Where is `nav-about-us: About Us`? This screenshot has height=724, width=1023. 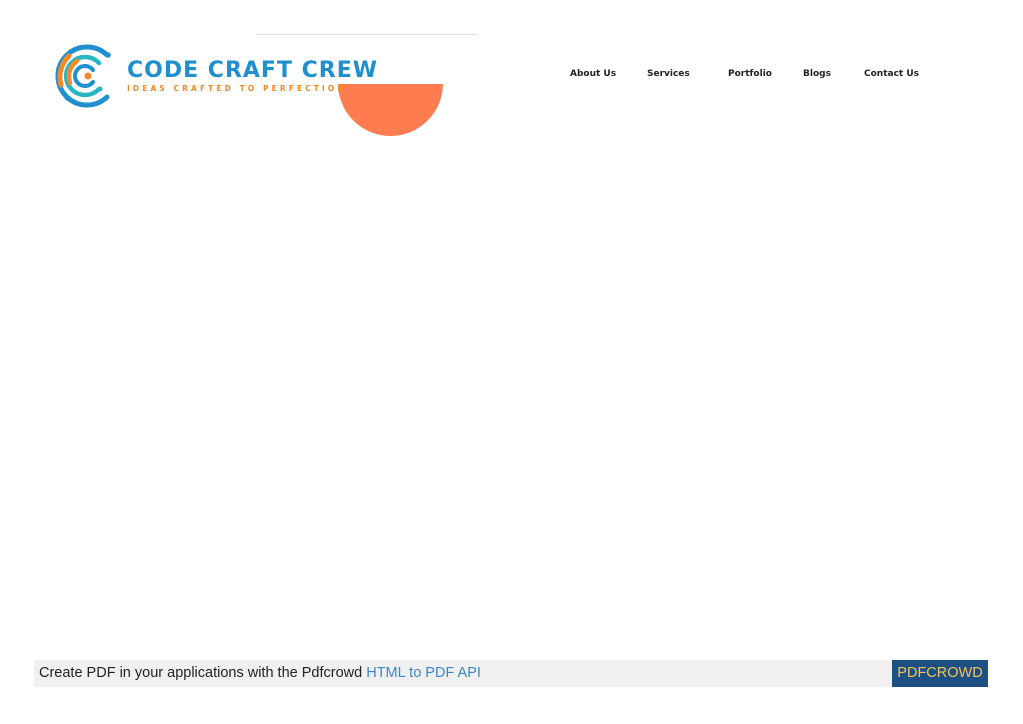
nav-about-us: About Us is located at coordinates (593, 74).